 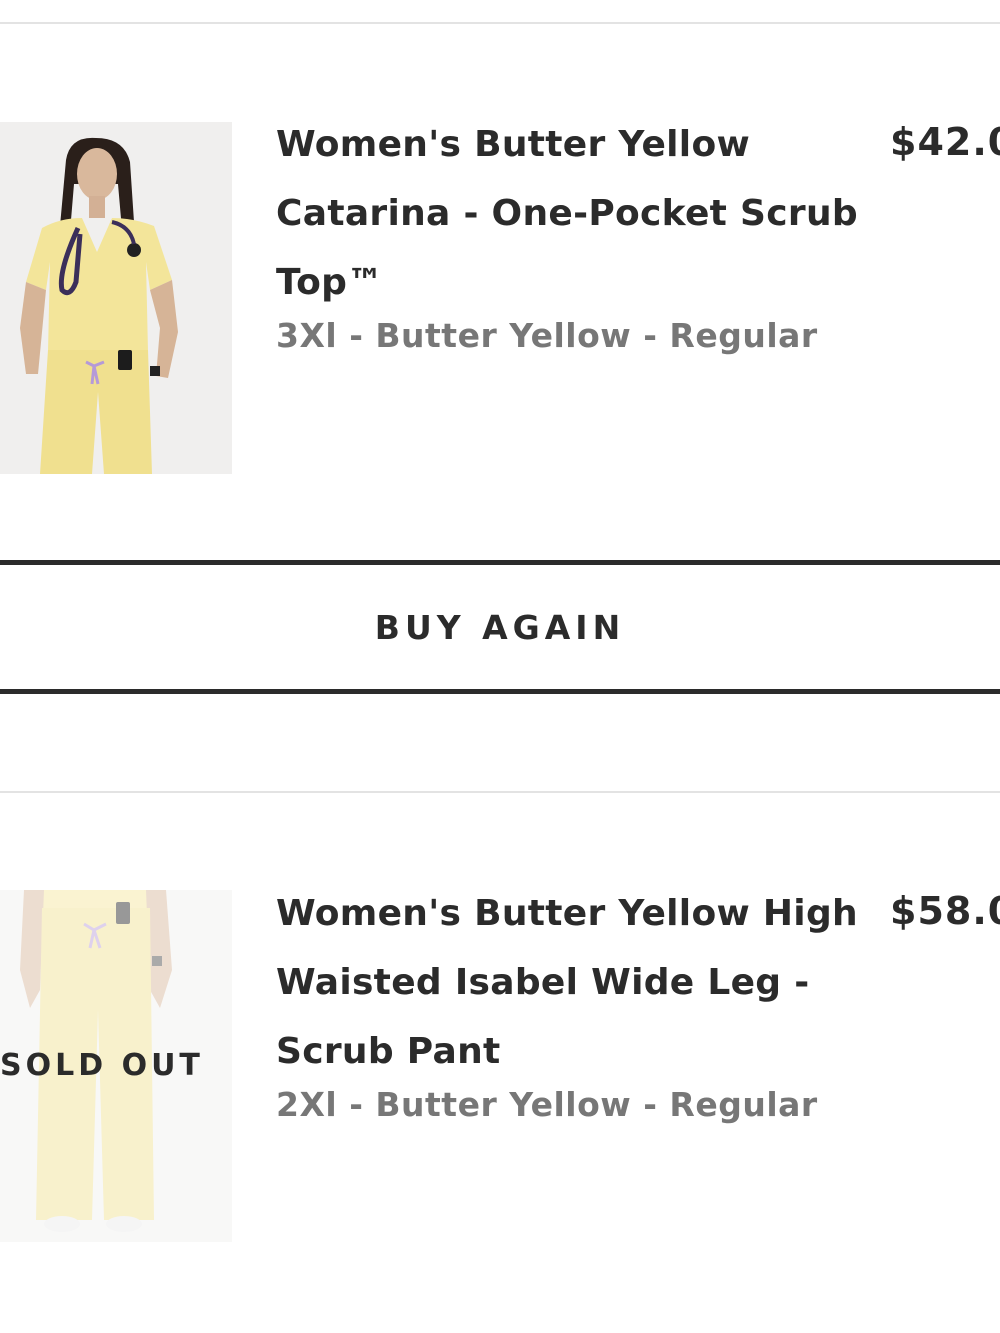 I want to click on sold-out-badge: SOLD OUT, so click(x=102, y=1065).